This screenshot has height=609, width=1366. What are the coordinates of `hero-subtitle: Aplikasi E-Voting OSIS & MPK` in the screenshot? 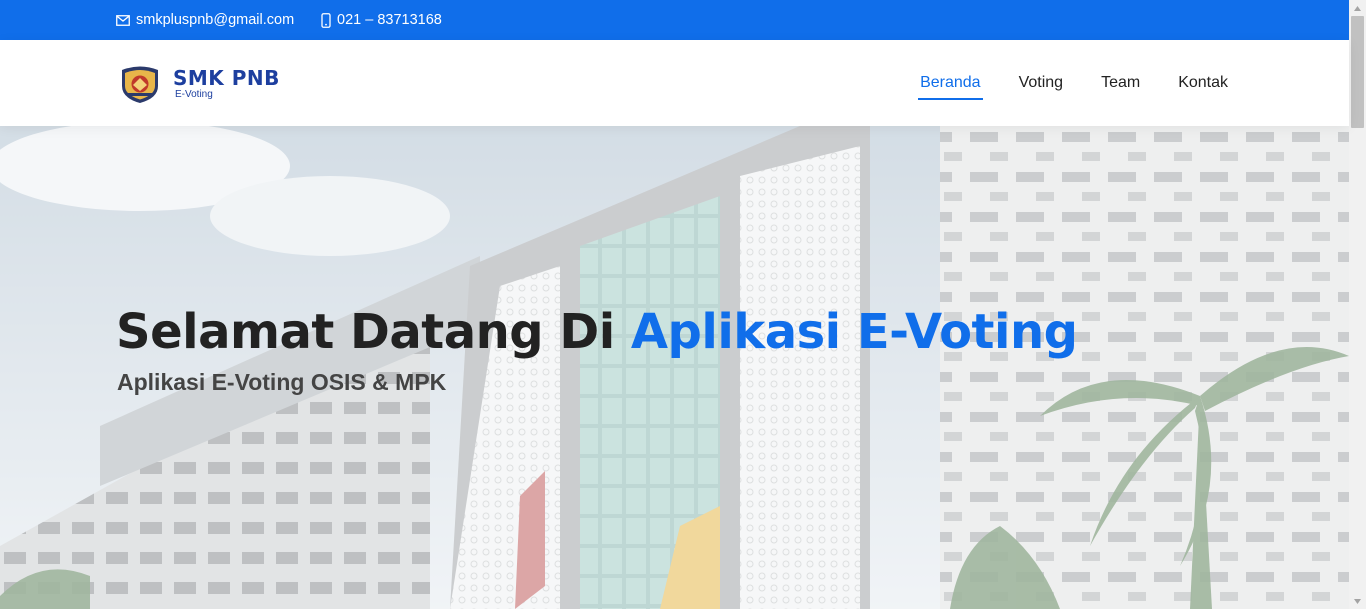 It's located at (282, 382).